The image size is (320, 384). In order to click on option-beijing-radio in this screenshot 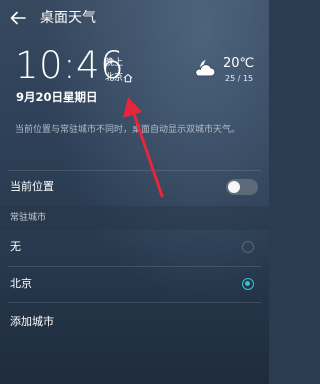, I will do `click(248, 284)`.